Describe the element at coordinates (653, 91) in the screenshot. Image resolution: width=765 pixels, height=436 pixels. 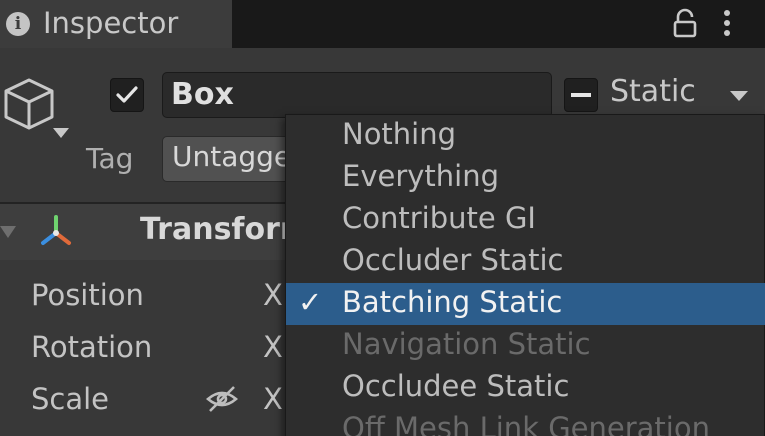
I see `static-label: Static` at that location.